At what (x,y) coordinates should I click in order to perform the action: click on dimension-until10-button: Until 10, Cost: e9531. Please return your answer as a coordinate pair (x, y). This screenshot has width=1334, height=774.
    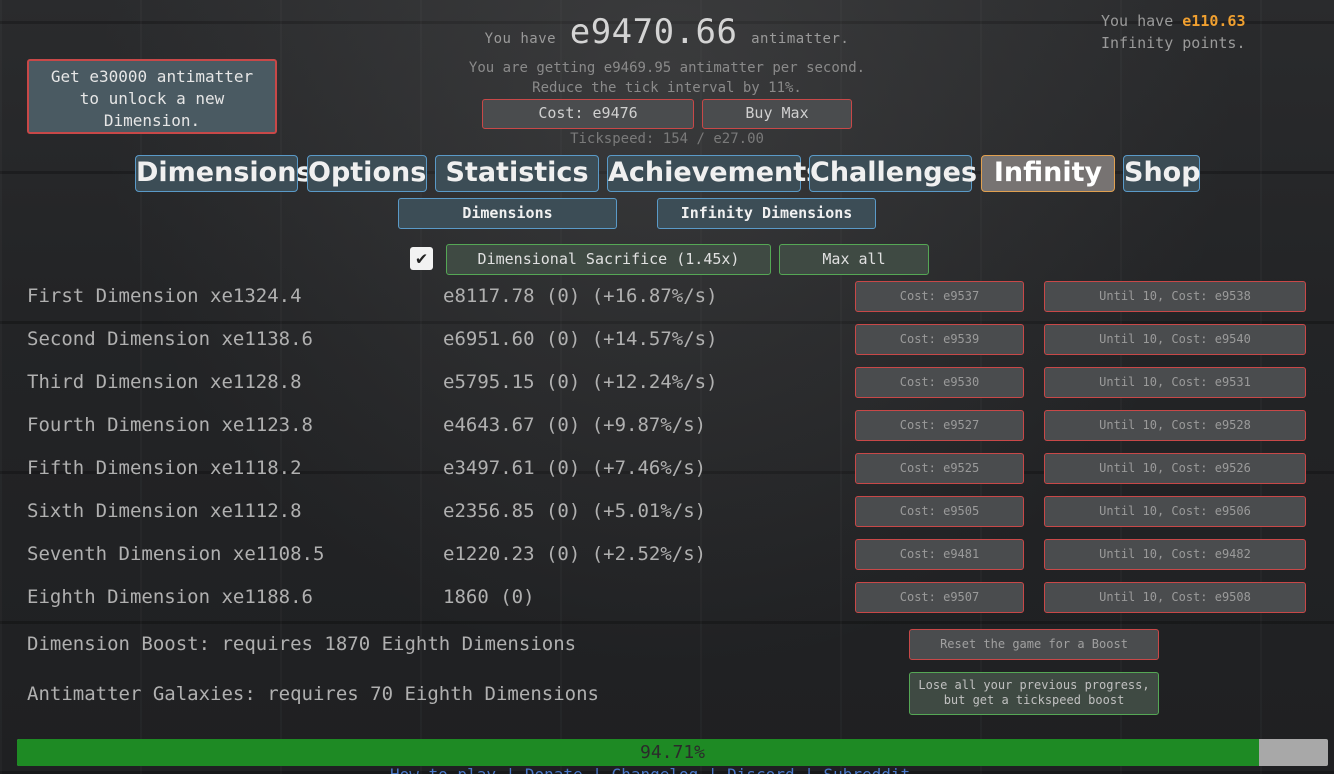
    Looking at the image, I should click on (1175, 382).